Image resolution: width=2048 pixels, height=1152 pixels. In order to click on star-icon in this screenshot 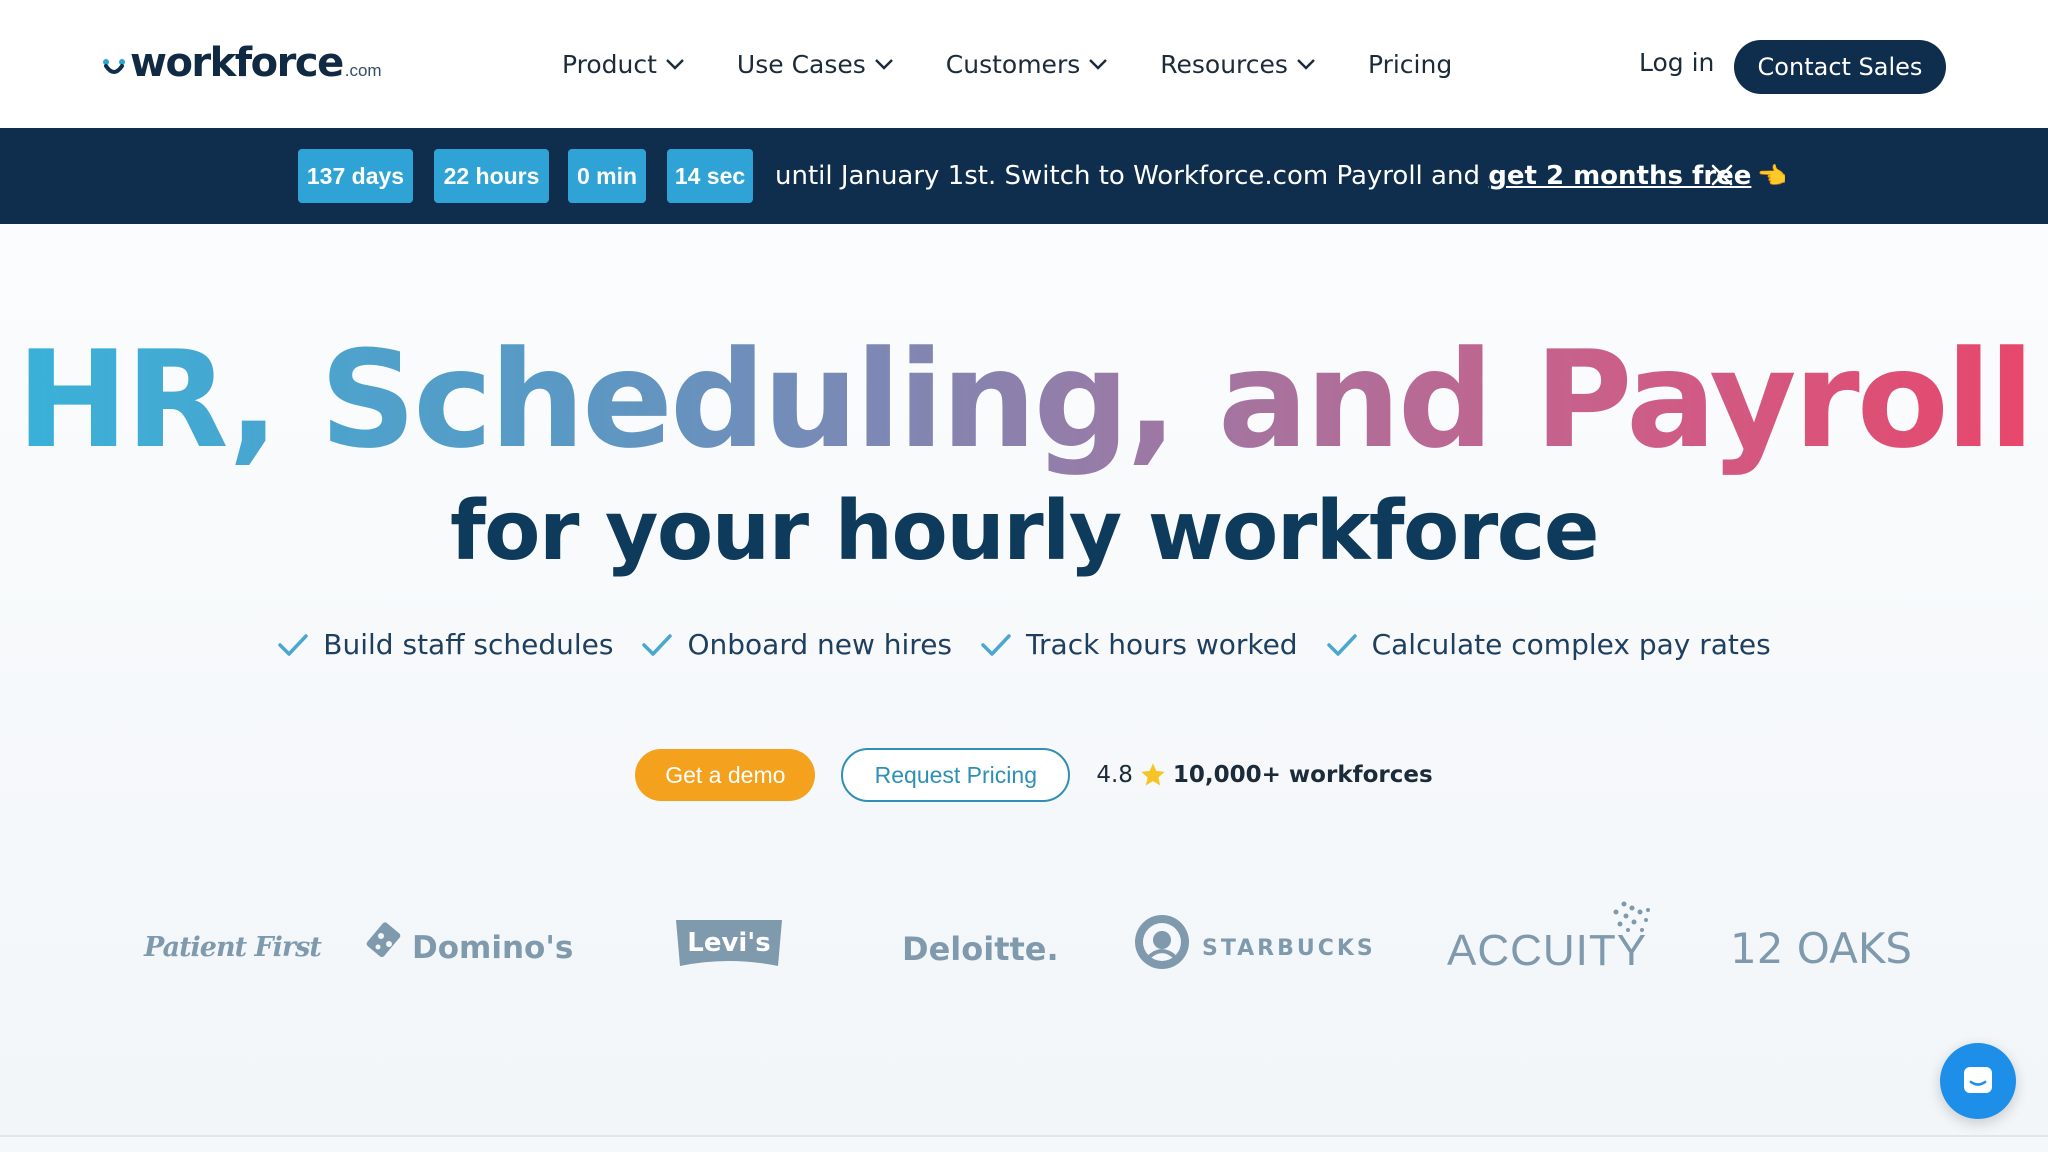, I will do `click(1153, 774)`.